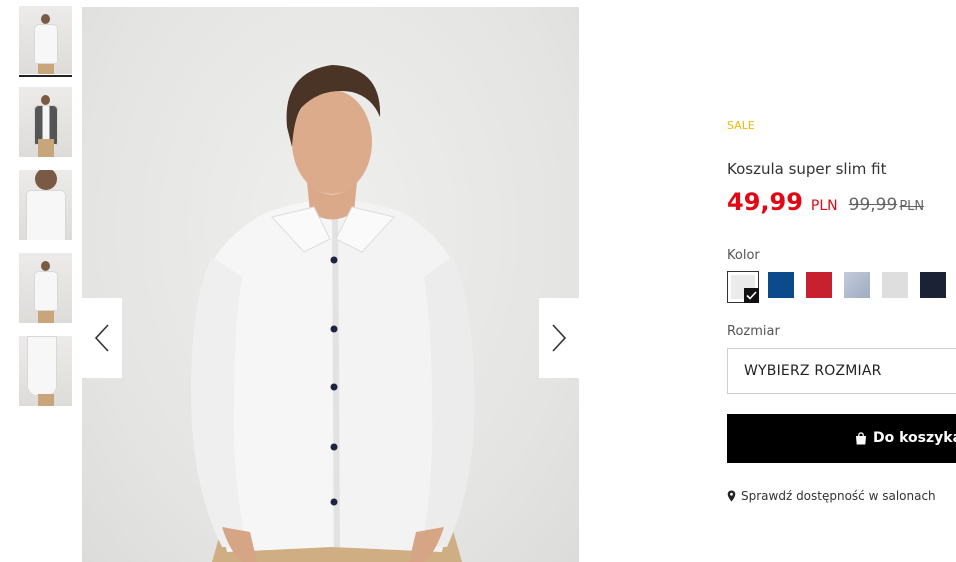  What do you see at coordinates (741, 125) in the screenshot?
I see `sale-badge: SALE` at bounding box center [741, 125].